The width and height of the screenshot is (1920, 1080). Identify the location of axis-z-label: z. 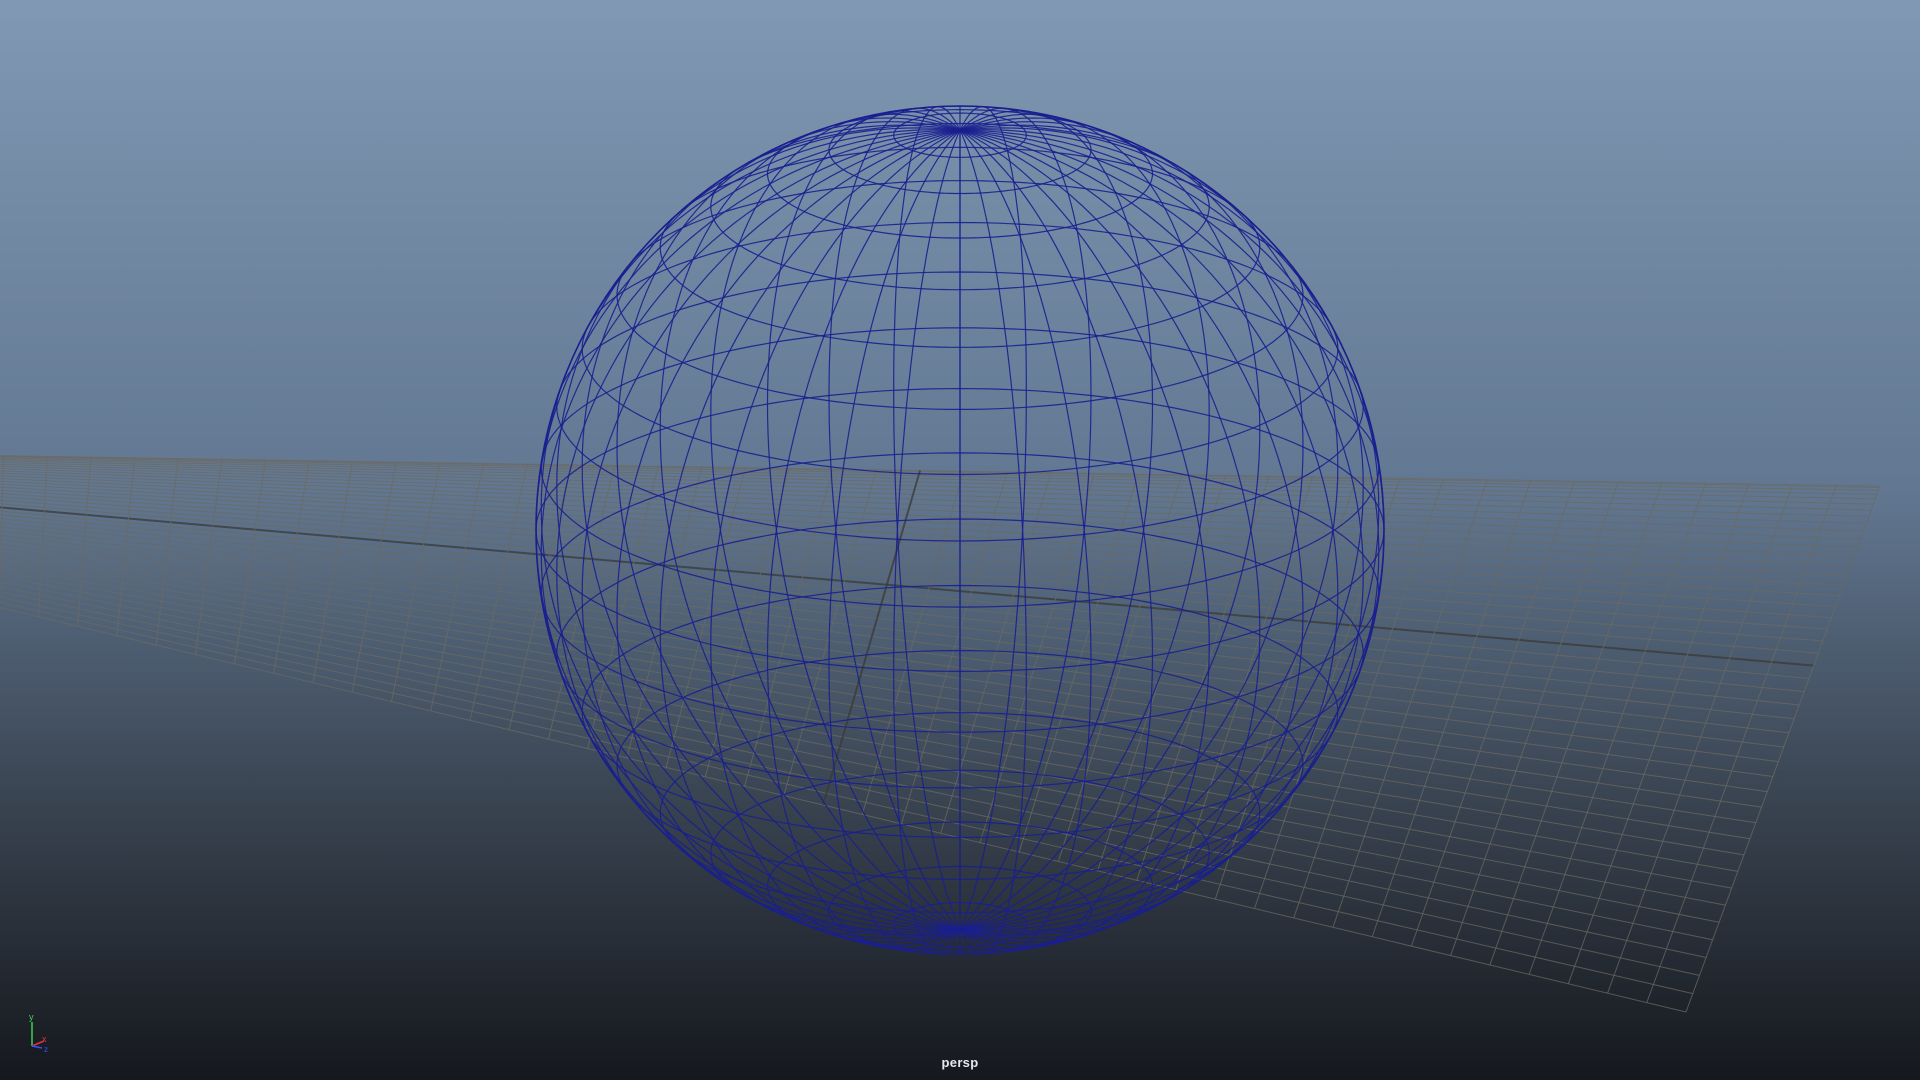
(46, 1048).